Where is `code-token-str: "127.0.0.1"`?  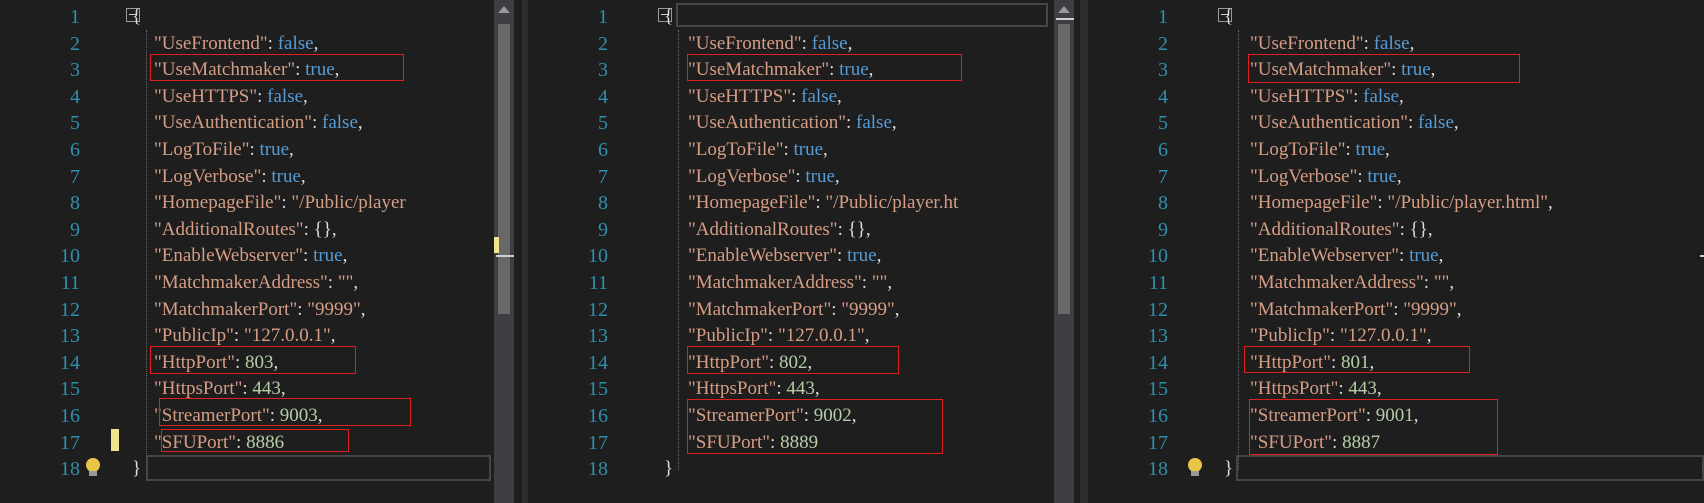
code-token-str: "127.0.0.1" is located at coordinates (821, 336).